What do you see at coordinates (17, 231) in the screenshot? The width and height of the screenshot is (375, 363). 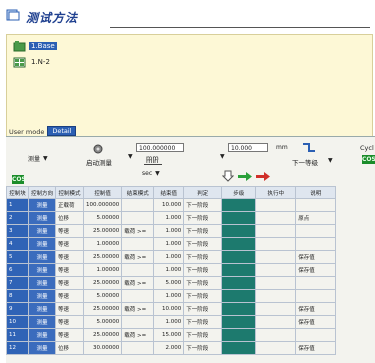 I see `table-cell: 3` at bounding box center [17, 231].